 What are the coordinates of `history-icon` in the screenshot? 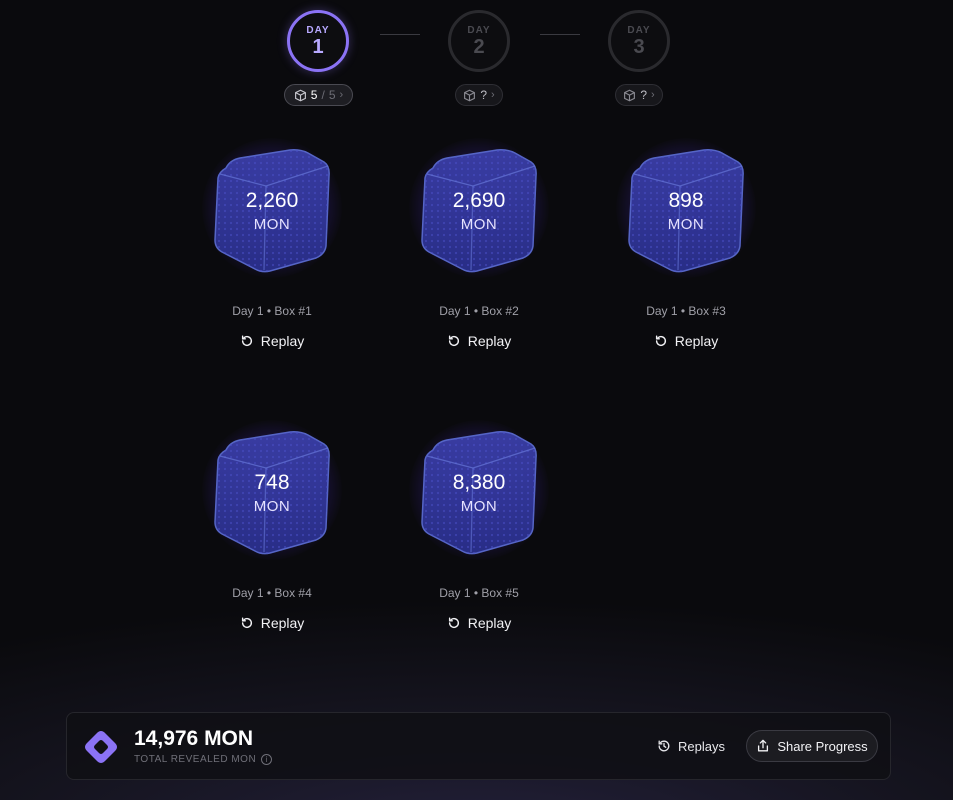 It's located at (664, 746).